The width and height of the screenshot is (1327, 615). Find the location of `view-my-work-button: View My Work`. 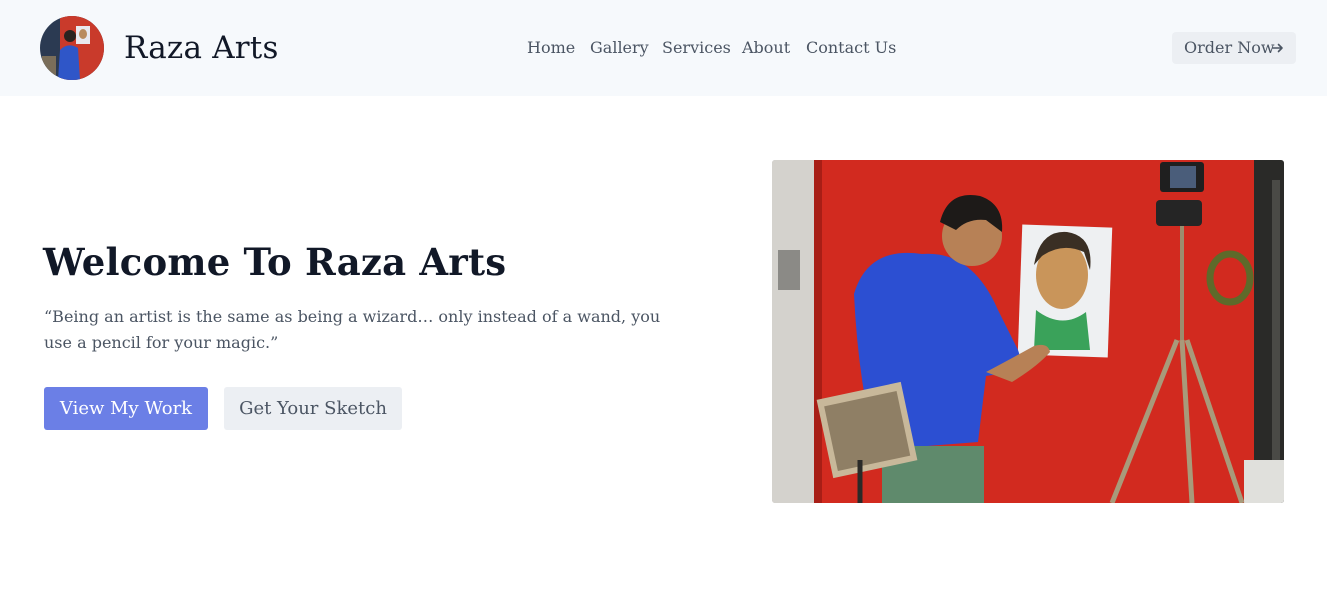

view-my-work-button: View My Work is located at coordinates (126, 408).